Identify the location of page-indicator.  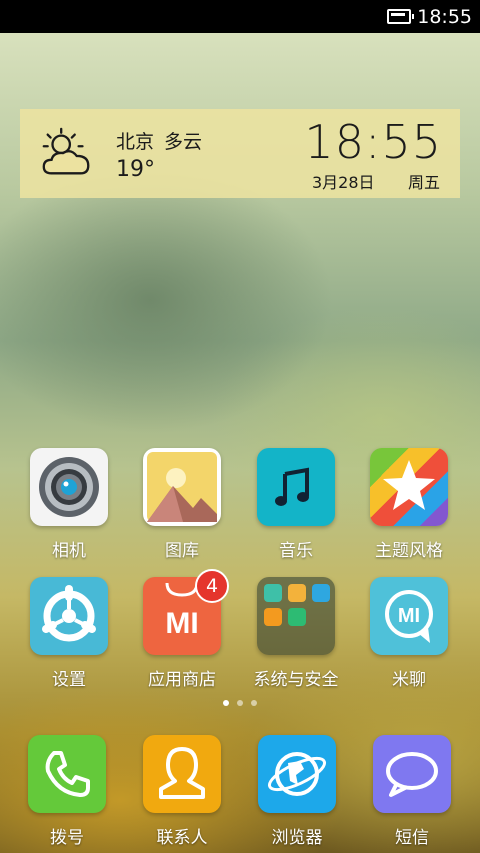
(240, 703).